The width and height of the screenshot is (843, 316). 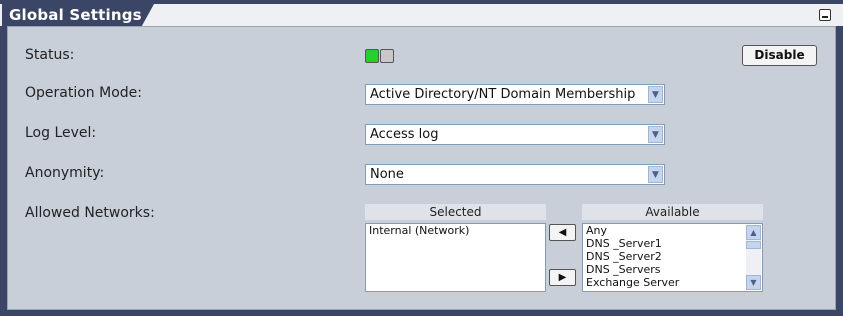 What do you see at coordinates (387, 174) in the screenshot?
I see `anonymity-value: None` at bounding box center [387, 174].